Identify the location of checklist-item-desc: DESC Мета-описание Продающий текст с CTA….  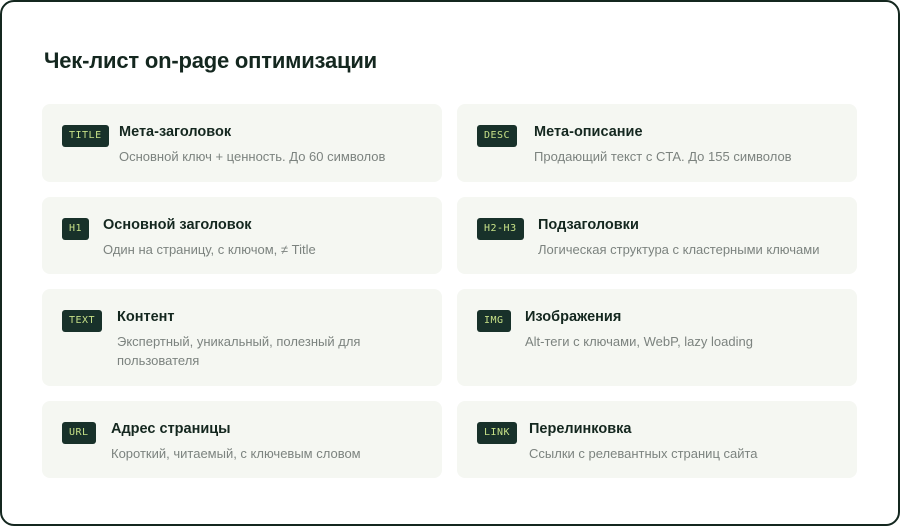
(657, 143).